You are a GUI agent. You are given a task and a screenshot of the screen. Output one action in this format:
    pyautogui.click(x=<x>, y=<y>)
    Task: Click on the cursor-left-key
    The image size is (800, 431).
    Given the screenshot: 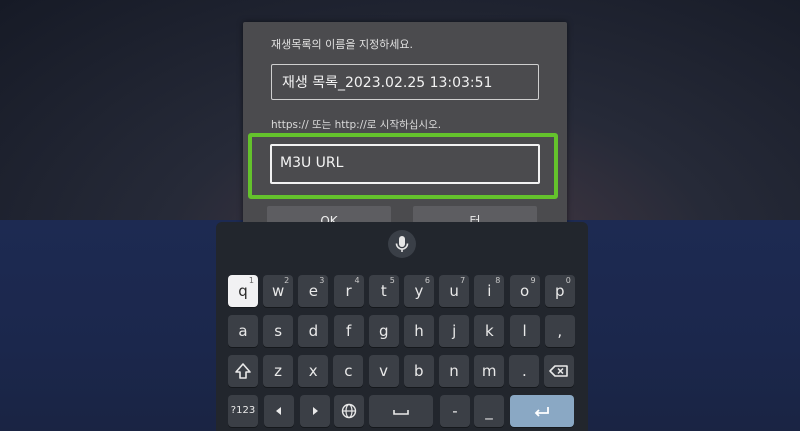 What is the action you would take?
    pyautogui.click(x=279, y=411)
    